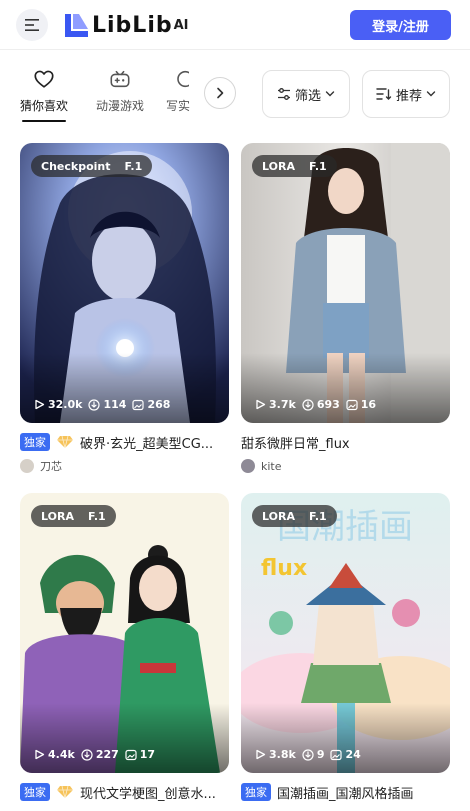 The height and width of the screenshot is (811, 470). I want to click on card-title: 国潮插画_国潮风格插画, so click(345, 792).